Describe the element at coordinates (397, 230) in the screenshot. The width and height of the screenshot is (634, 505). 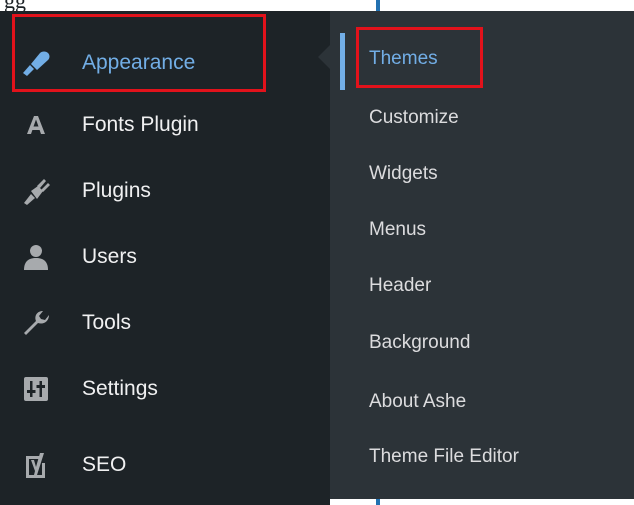
I see `submenu-item-menus: Menus` at that location.